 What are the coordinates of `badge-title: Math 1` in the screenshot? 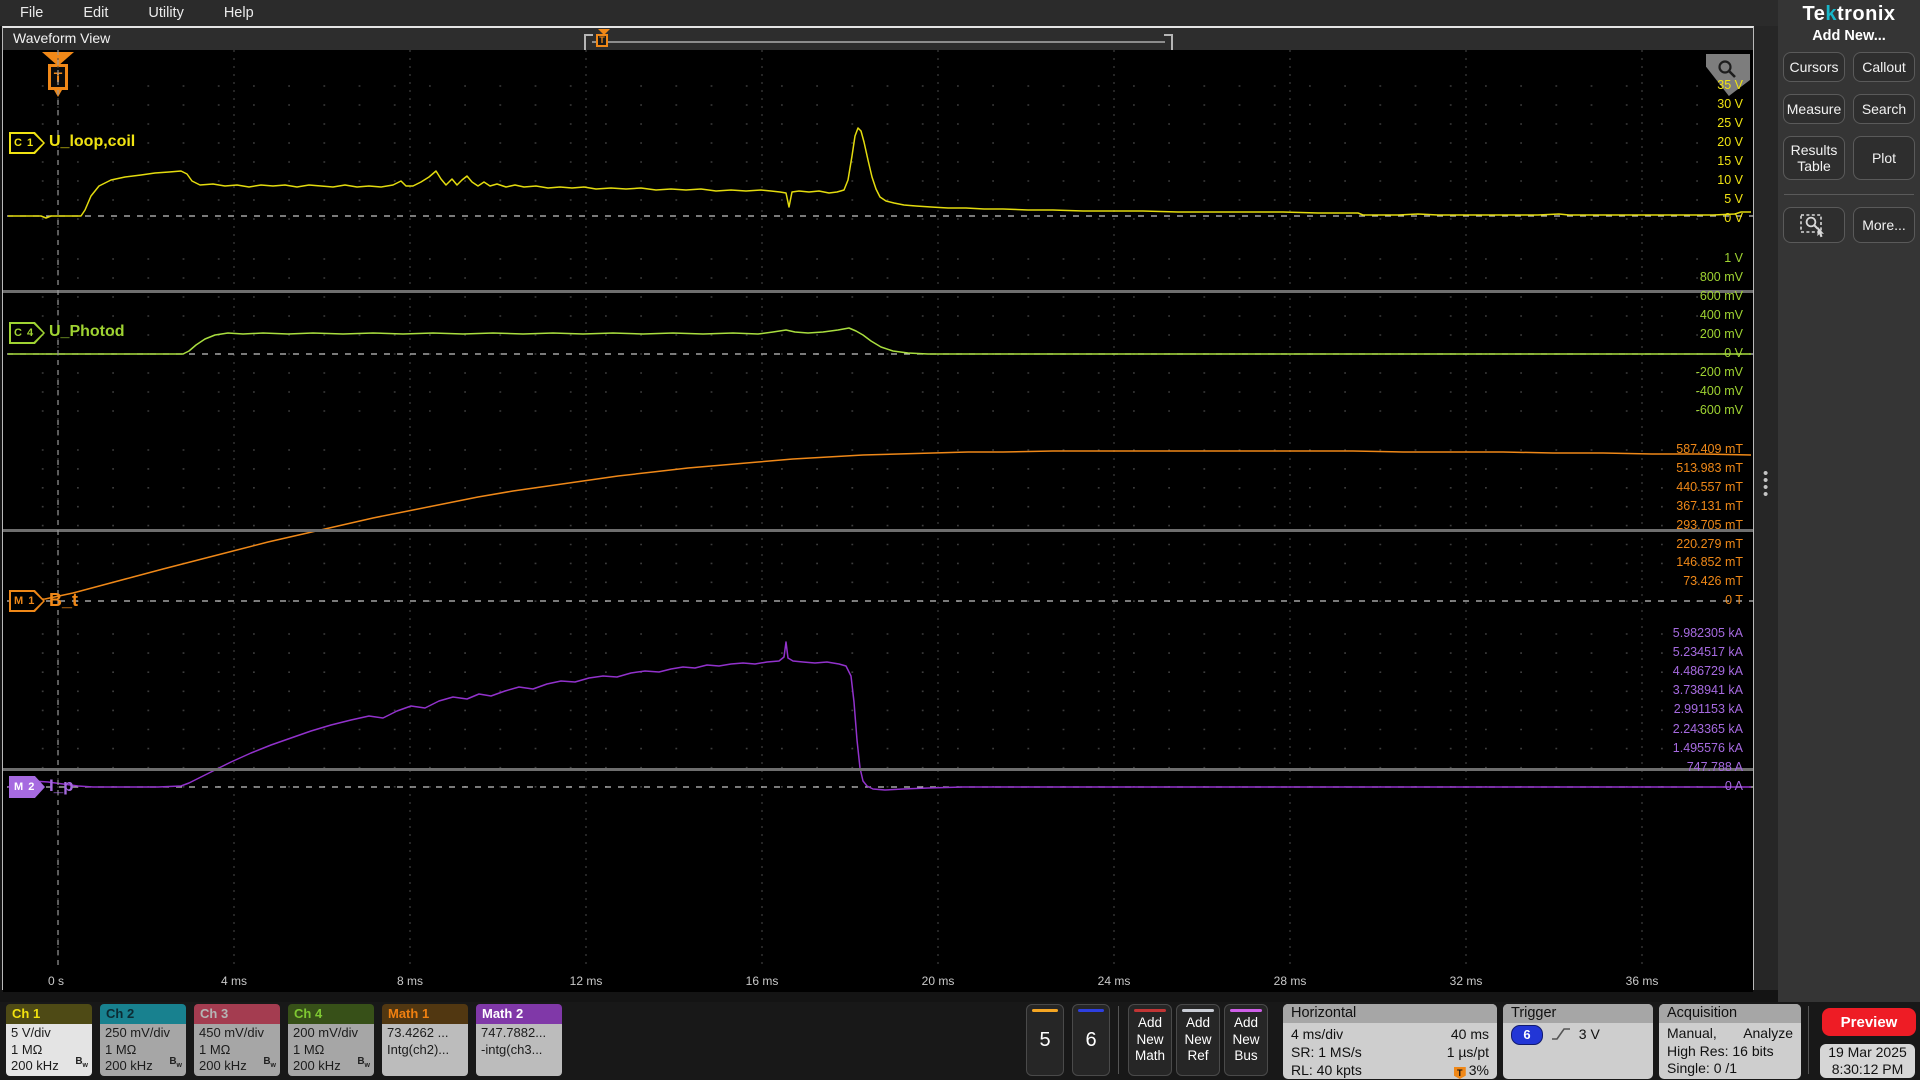 It's located at (425, 1014).